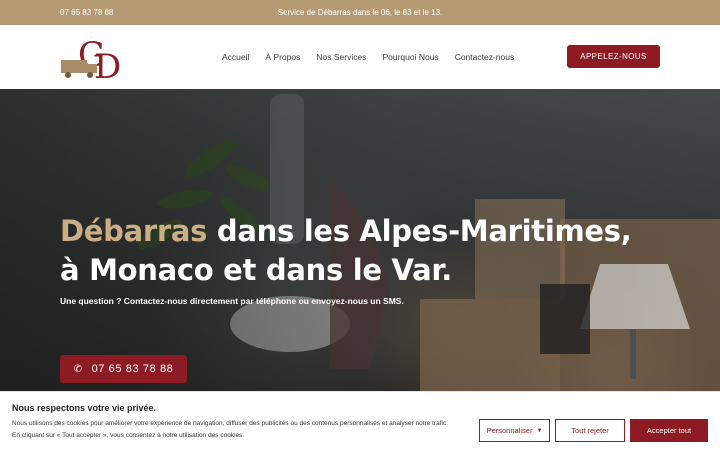  I want to click on phone-icon: ✆, so click(78, 369).